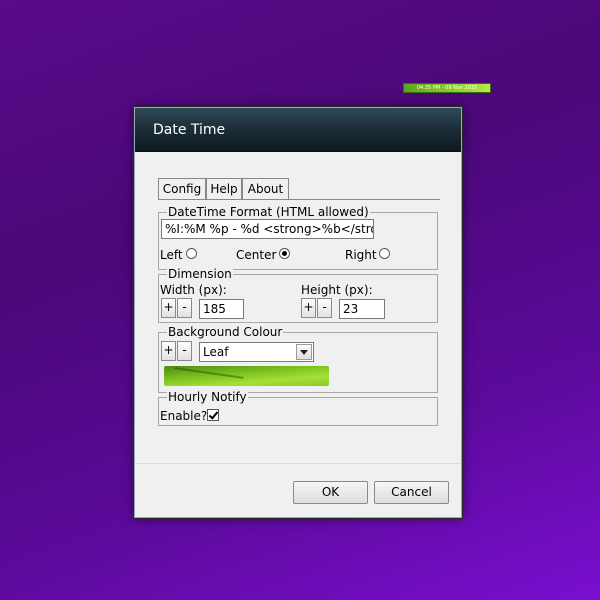  What do you see at coordinates (304, 352) in the screenshot?
I see `chevron-down-icon` at bounding box center [304, 352].